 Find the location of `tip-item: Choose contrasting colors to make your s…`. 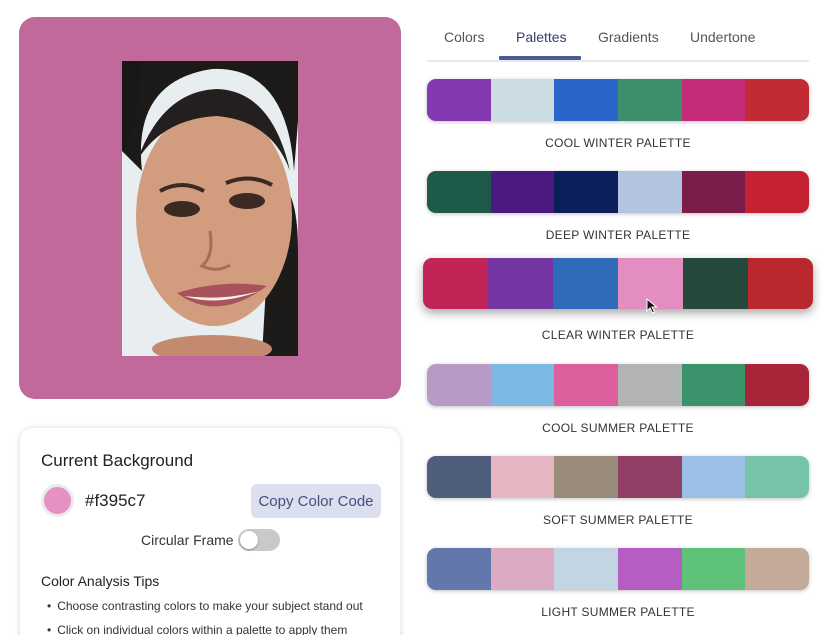

tip-item: Choose contrasting colors to make your s… is located at coordinates (205, 610).